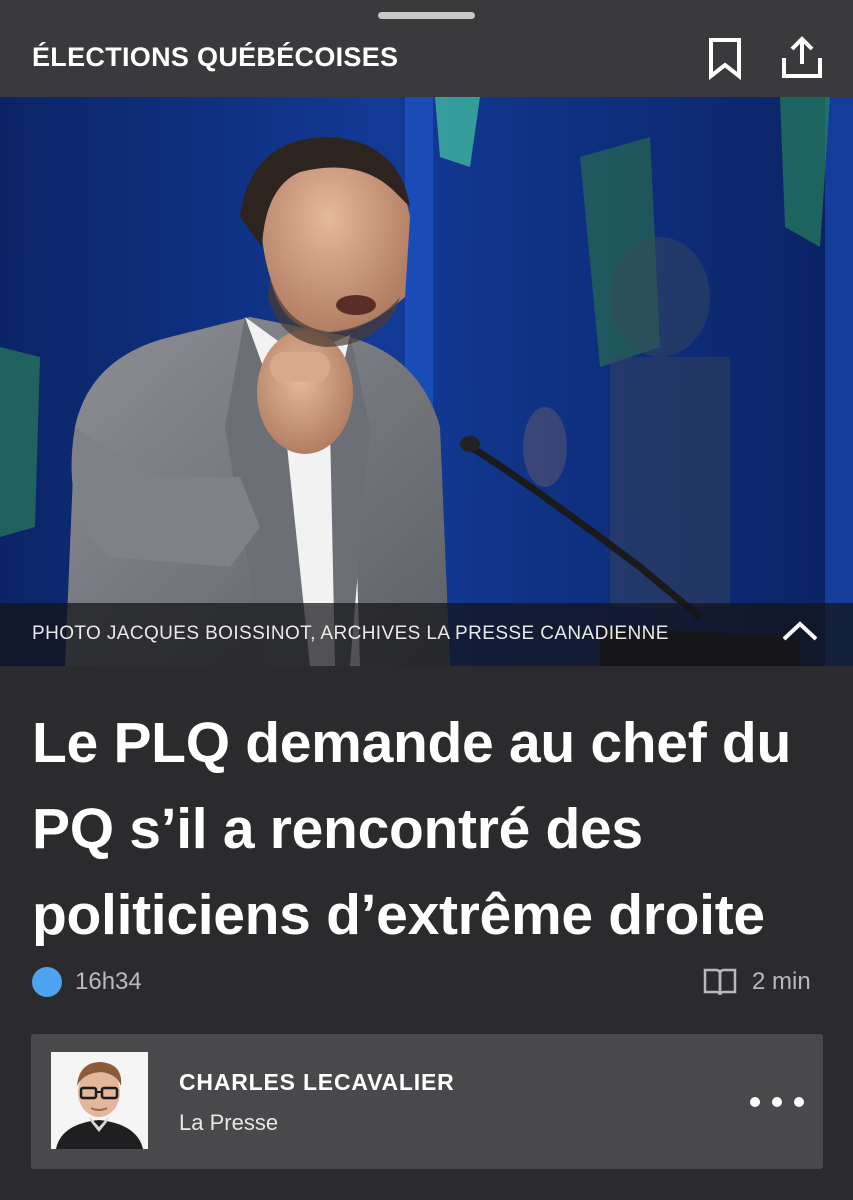 The image size is (853, 1200). I want to click on publish-time: 16h34, so click(108, 981).